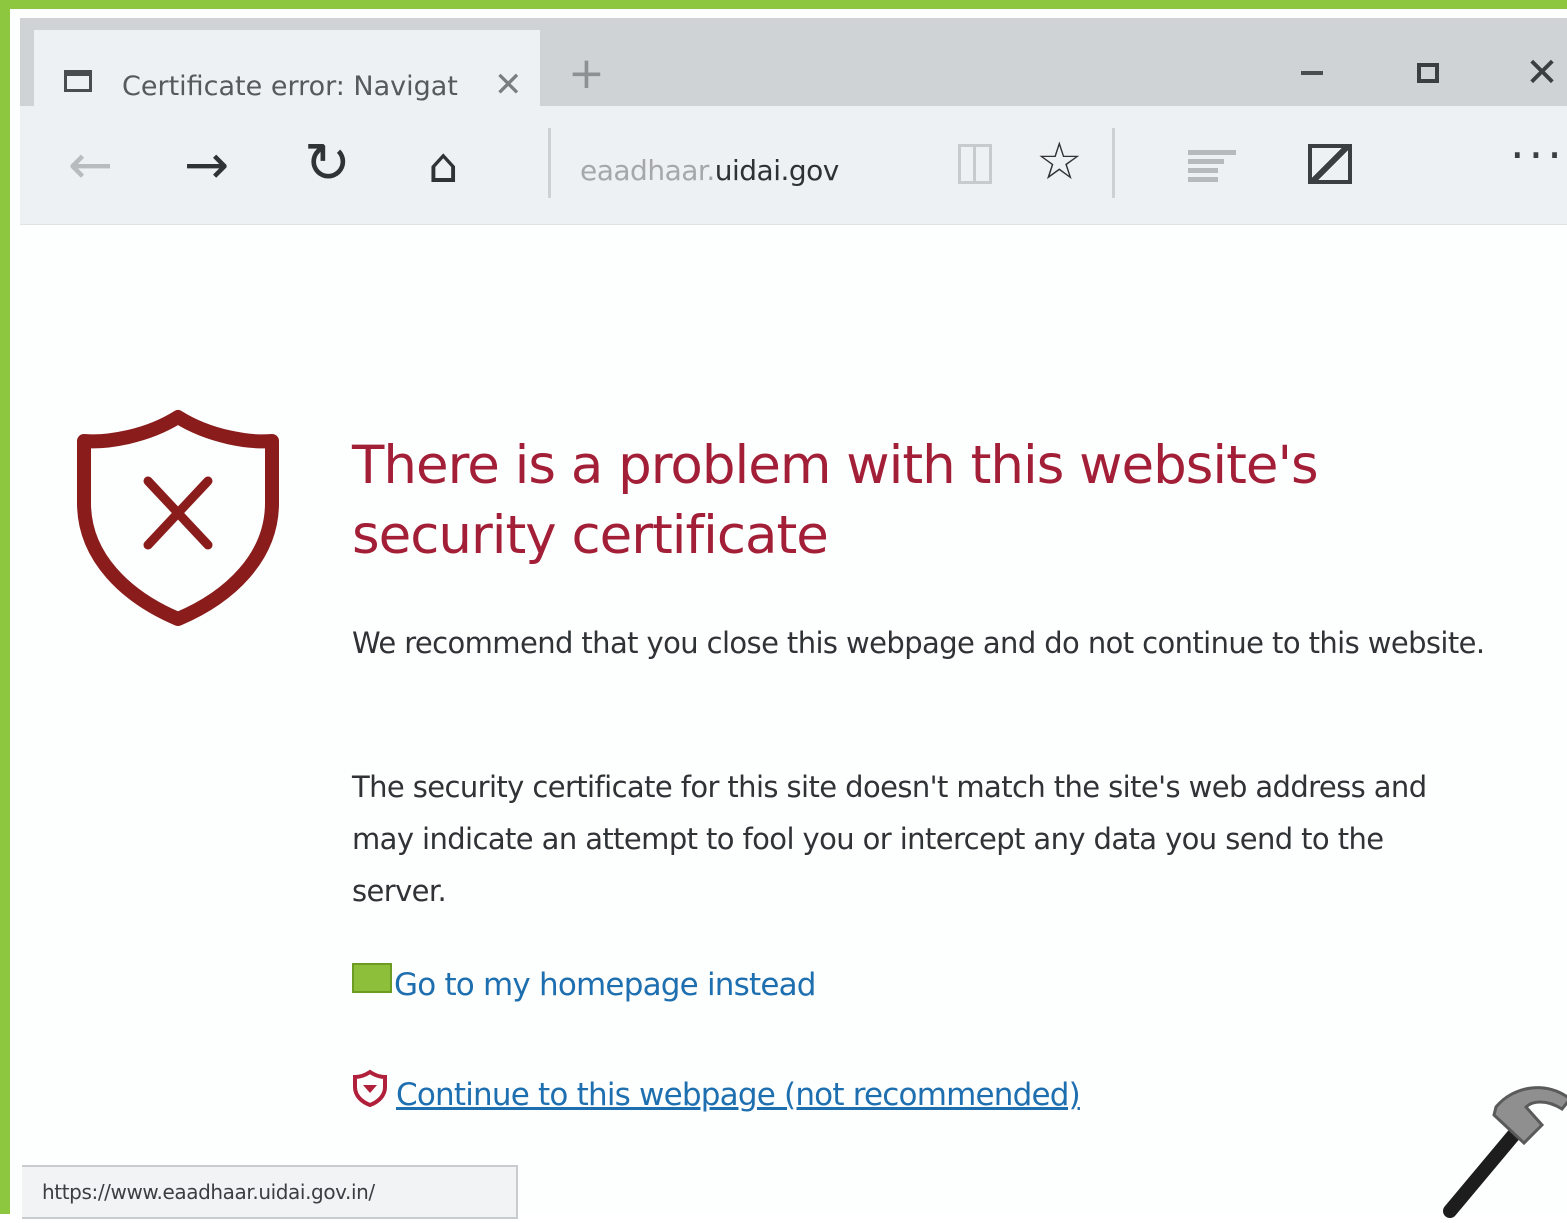  I want to click on maximize-button, so click(1428, 73).